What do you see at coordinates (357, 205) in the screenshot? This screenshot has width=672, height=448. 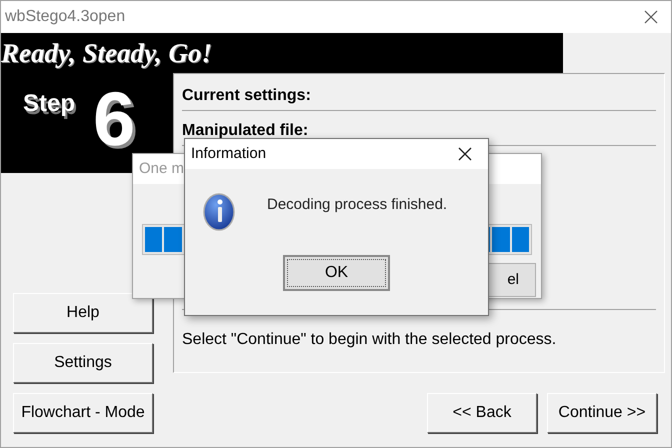 I see `info-message: Decoding process finished.` at bounding box center [357, 205].